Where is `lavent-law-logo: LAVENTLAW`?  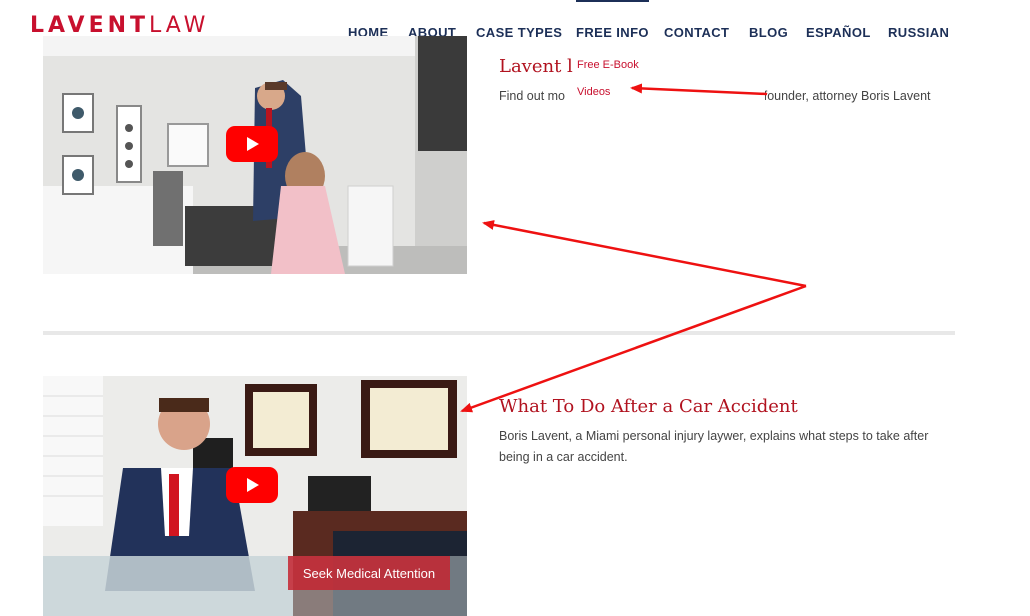
lavent-law-logo: LAVENTLAW is located at coordinates (119, 26).